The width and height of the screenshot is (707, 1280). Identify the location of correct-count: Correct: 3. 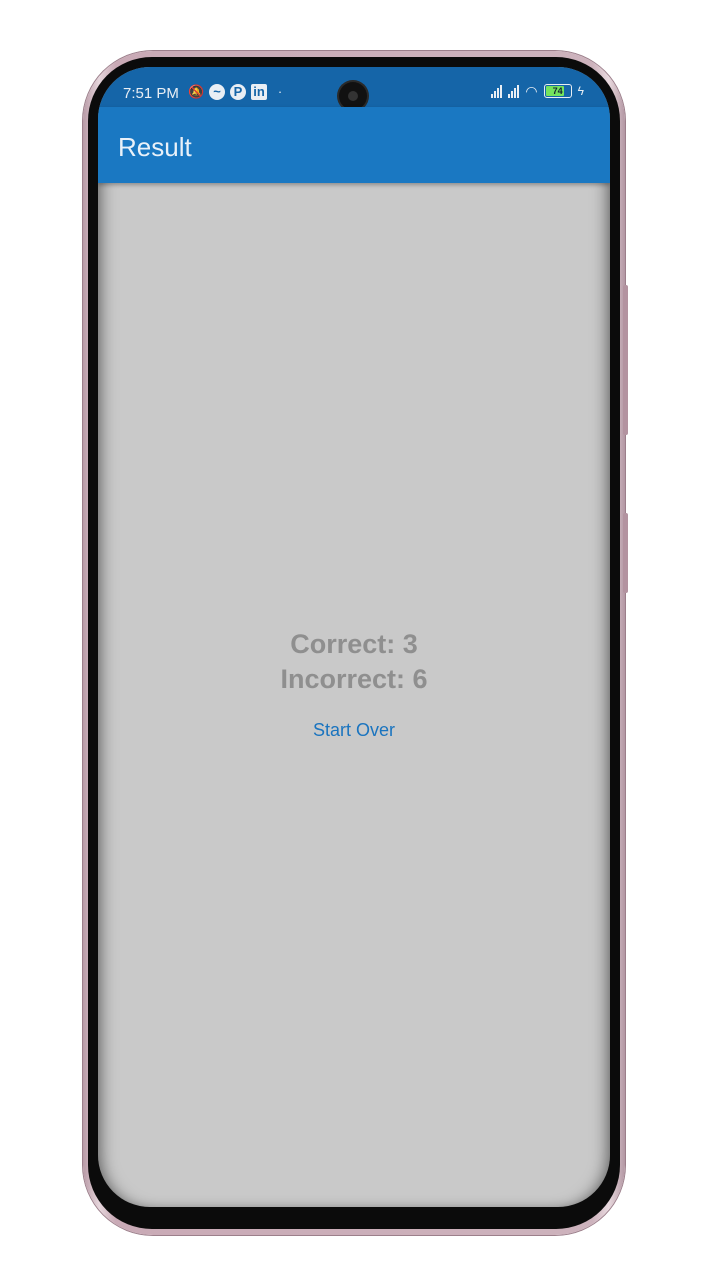
(354, 644).